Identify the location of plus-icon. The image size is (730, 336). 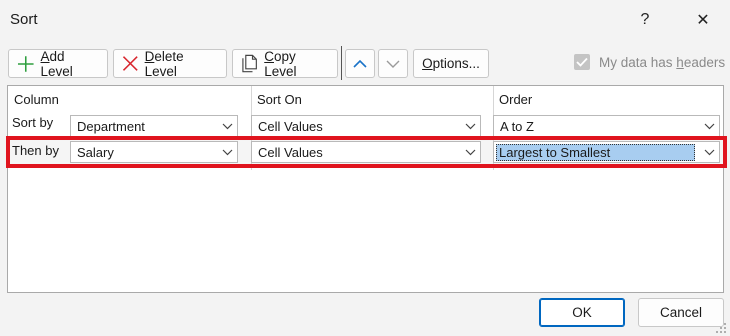
(25, 63).